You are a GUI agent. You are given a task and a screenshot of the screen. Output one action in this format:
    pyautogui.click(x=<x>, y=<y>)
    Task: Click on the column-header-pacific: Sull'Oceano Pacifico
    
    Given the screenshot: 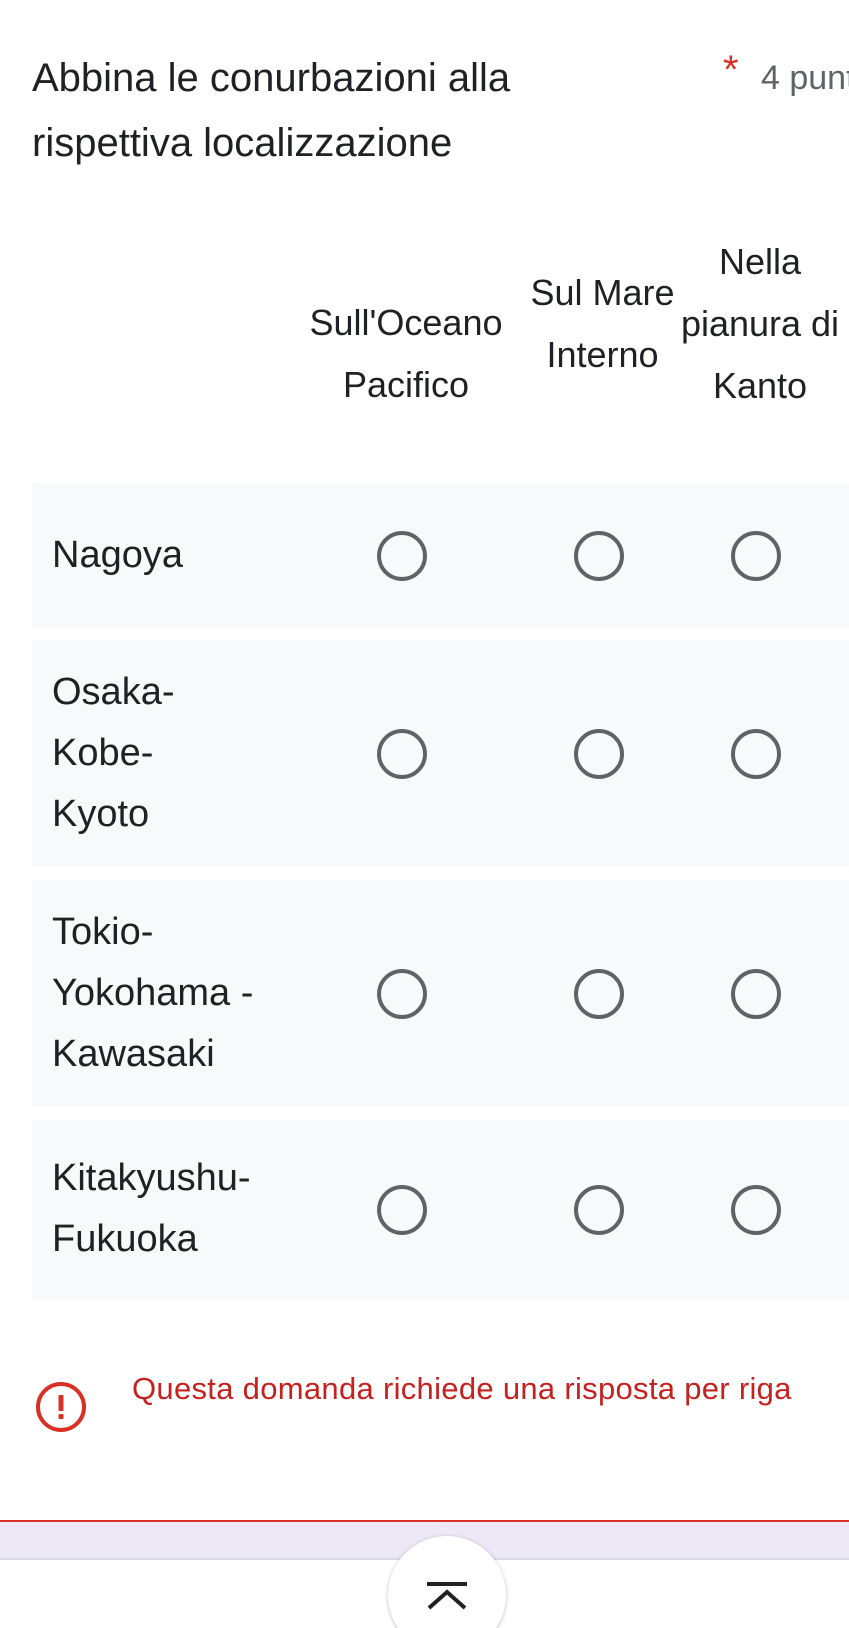 What is the action you would take?
    pyautogui.click(x=406, y=353)
    